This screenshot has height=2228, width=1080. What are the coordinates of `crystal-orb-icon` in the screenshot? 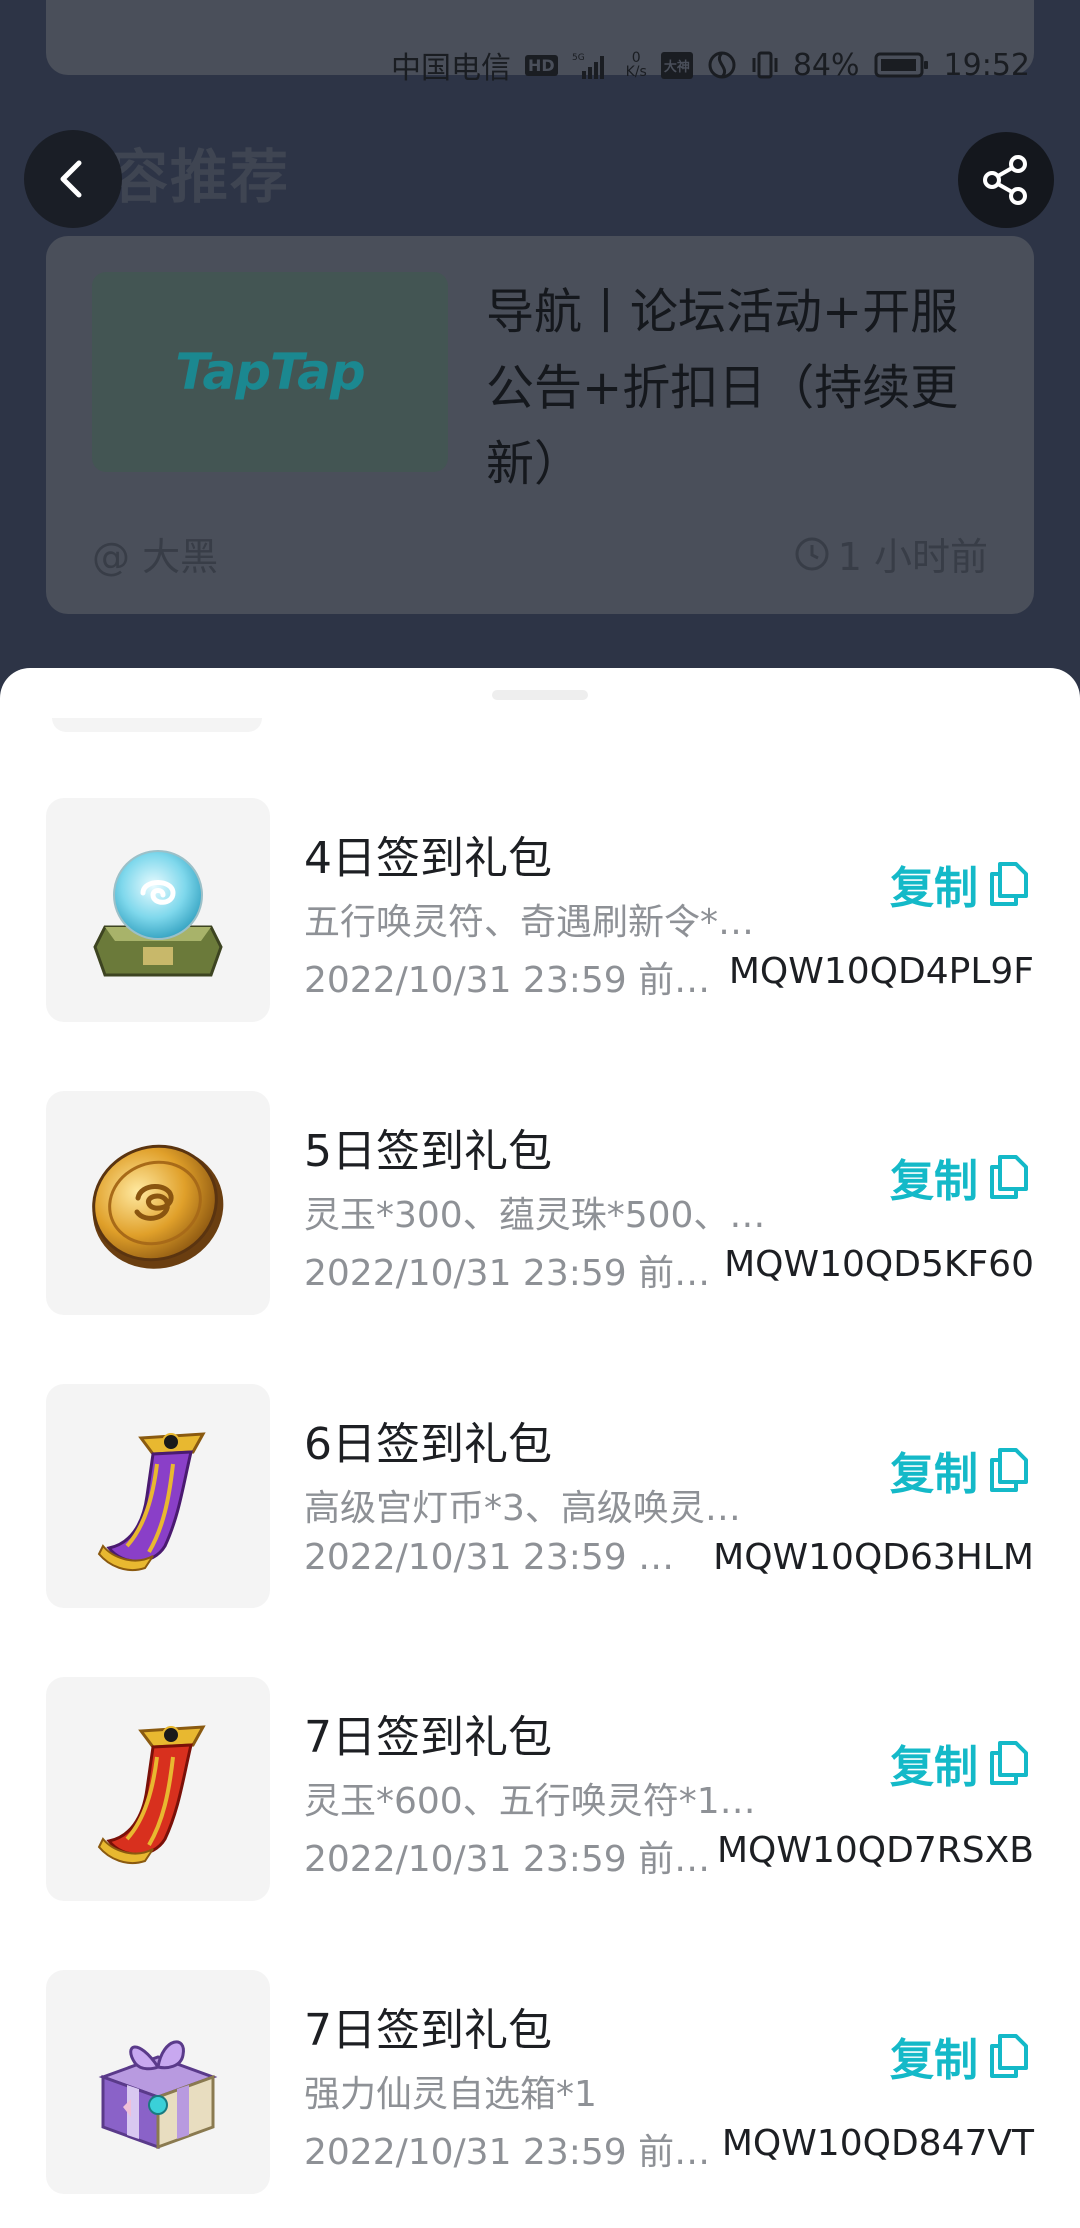 It's located at (158, 913).